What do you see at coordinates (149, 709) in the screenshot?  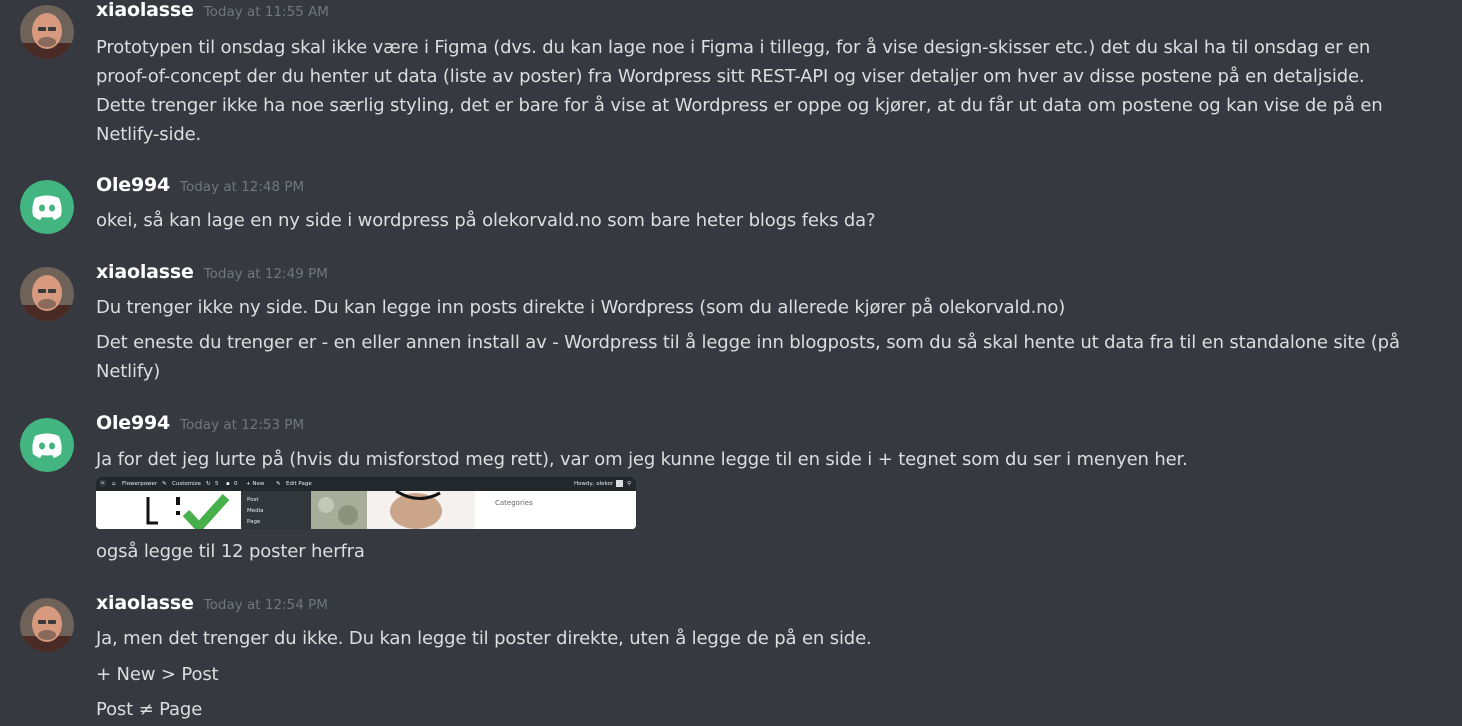 I see `message-text: Post ≠ Page` at bounding box center [149, 709].